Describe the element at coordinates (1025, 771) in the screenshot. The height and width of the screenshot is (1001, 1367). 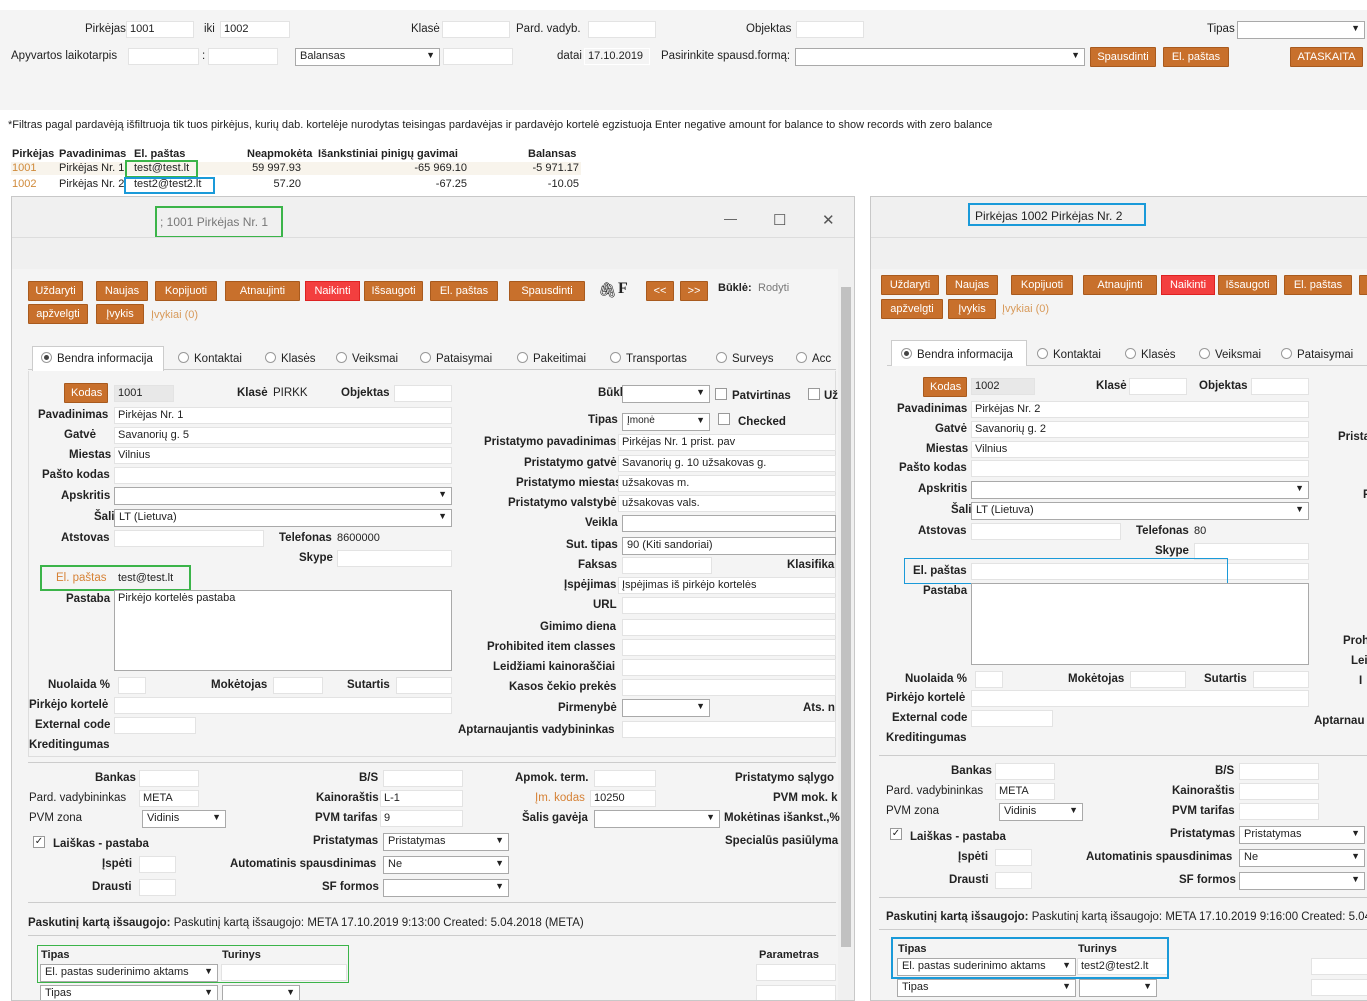
I see `bankas-input` at that location.